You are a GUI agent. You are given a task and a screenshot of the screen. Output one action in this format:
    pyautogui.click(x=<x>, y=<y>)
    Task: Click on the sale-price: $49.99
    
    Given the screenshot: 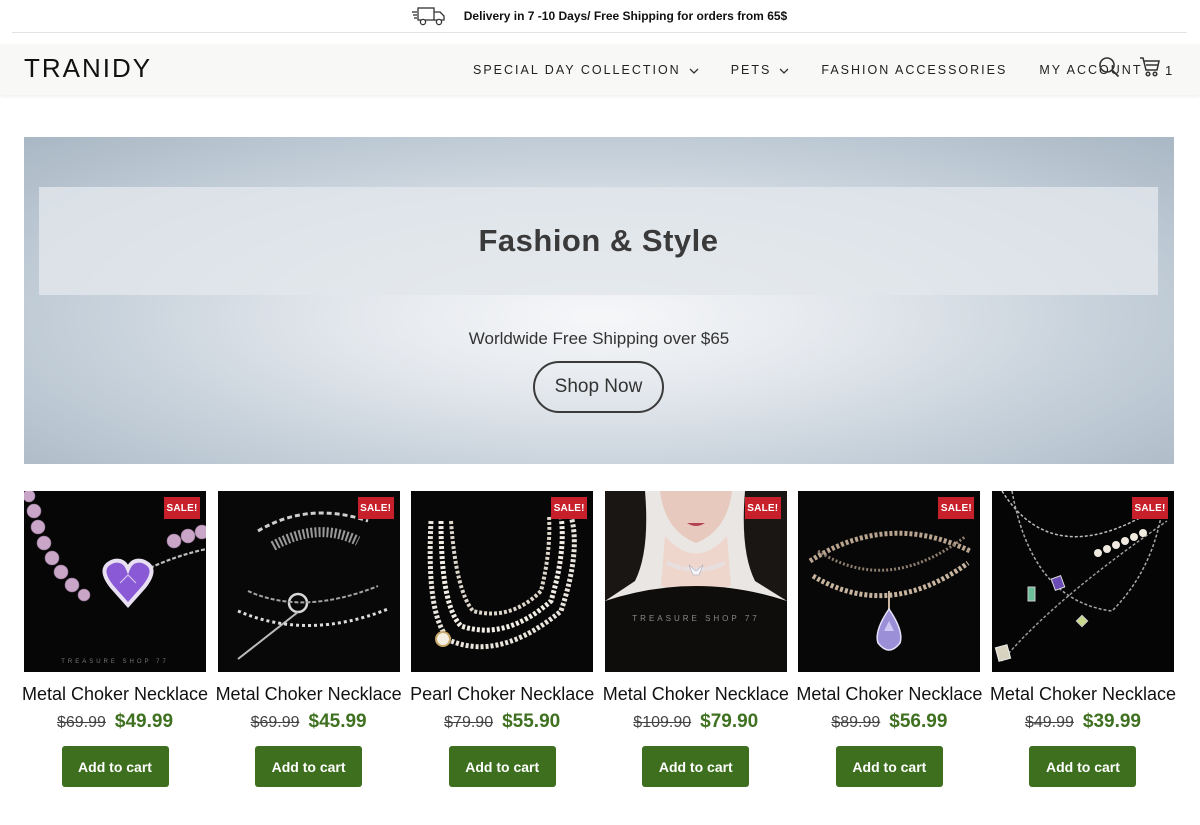 What is the action you would take?
    pyautogui.click(x=144, y=721)
    